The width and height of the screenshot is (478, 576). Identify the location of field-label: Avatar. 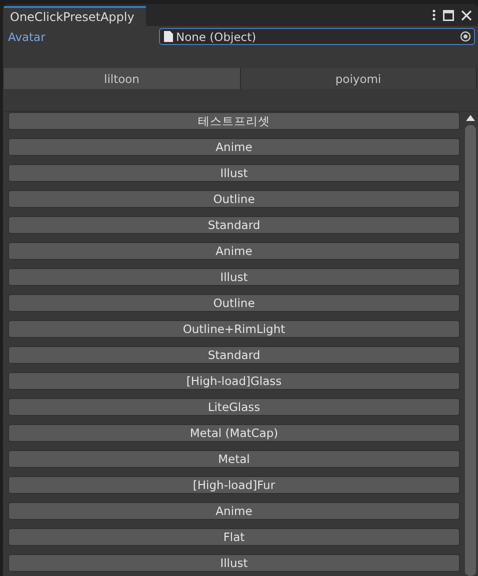
(27, 37).